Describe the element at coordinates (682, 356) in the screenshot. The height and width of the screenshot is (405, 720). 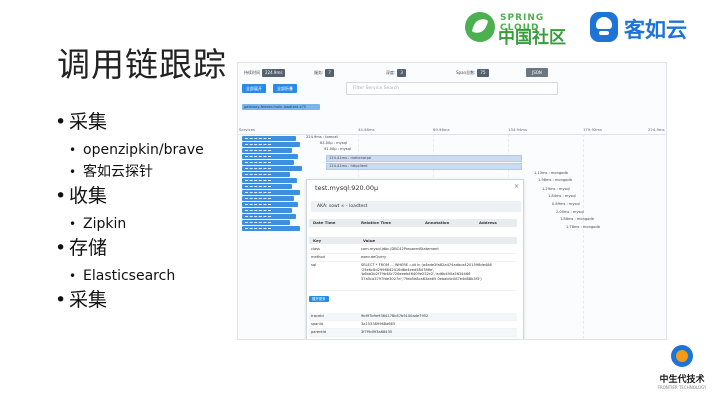
I see `brand-icon` at that location.